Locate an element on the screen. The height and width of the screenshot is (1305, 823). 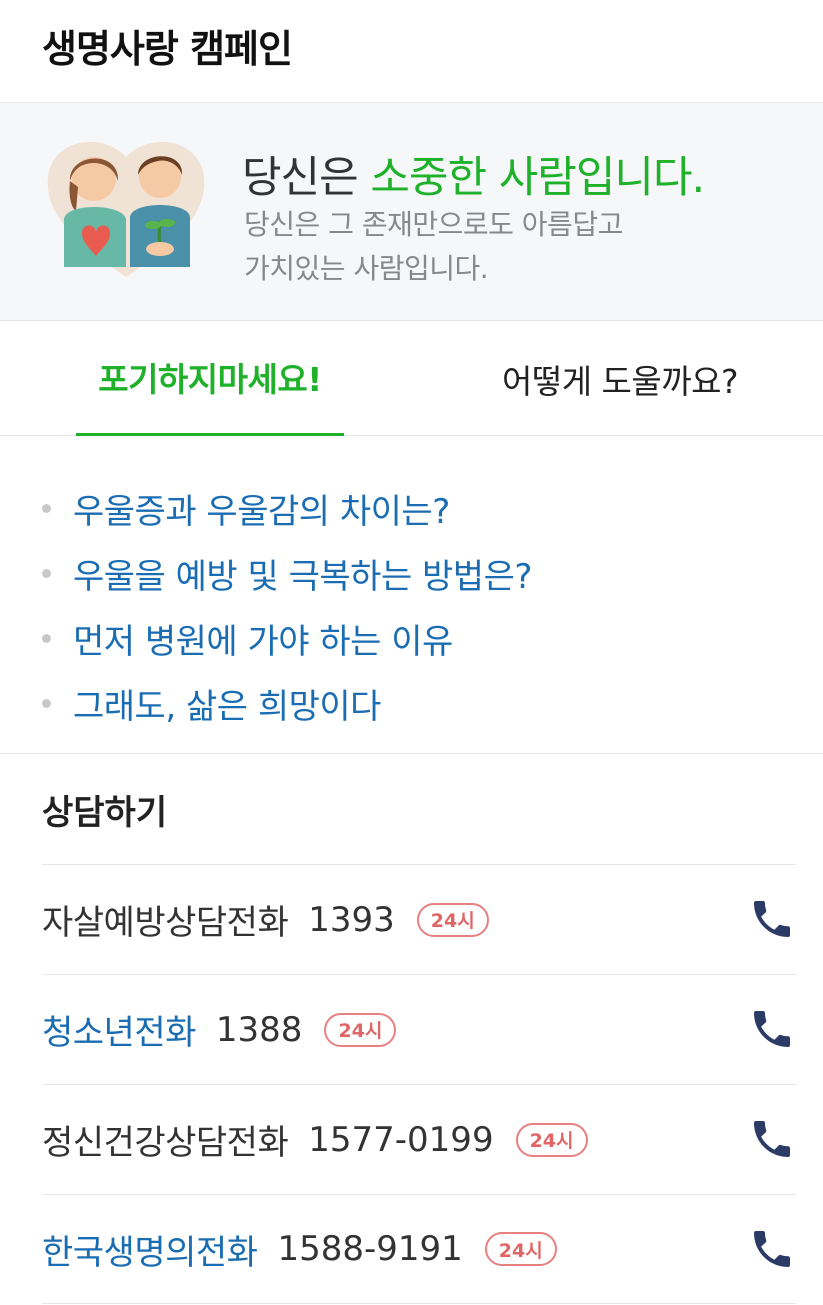
hotline-row: 한국생명의전화 1588-9191 24시 is located at coordinates (419, 1249).